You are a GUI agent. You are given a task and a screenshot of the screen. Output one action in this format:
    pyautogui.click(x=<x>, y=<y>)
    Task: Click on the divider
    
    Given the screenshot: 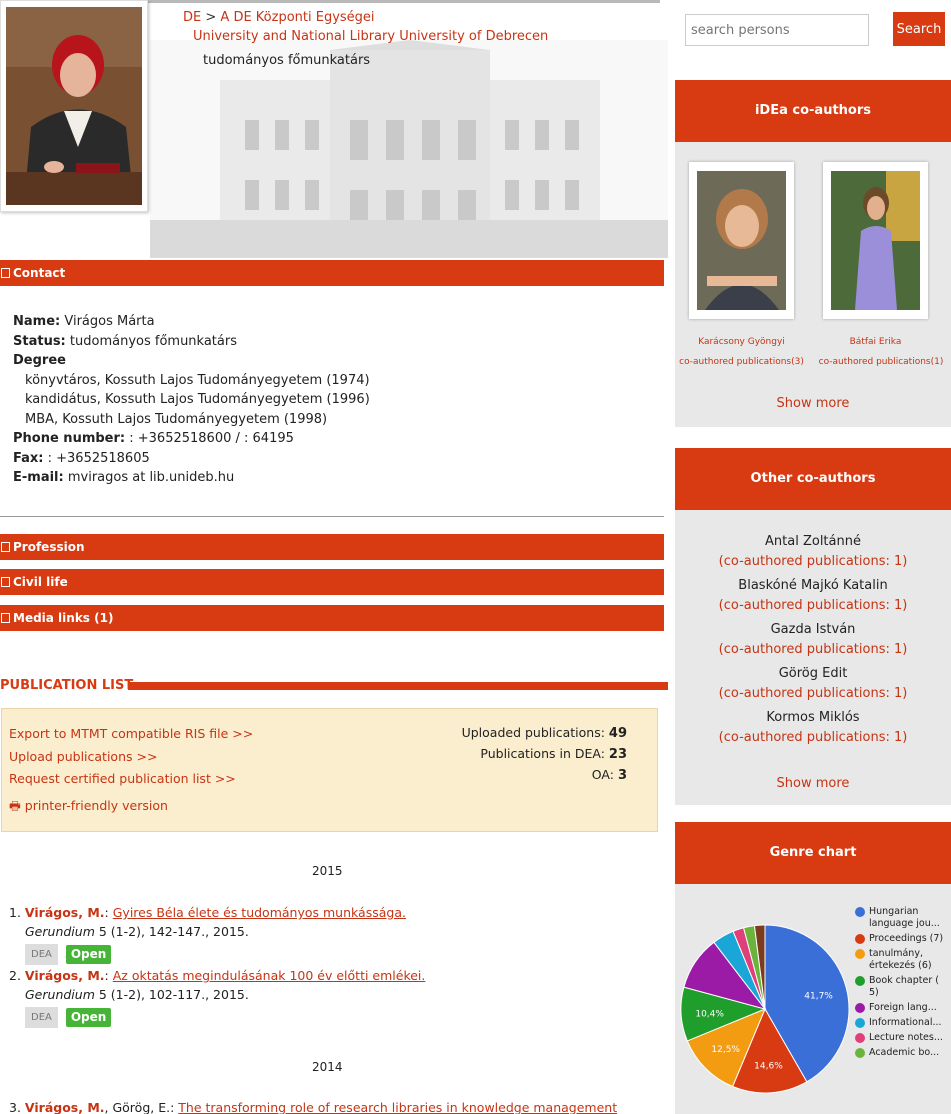 What is the action you would take?
    pyautogui.click(x=332, y=516)
    